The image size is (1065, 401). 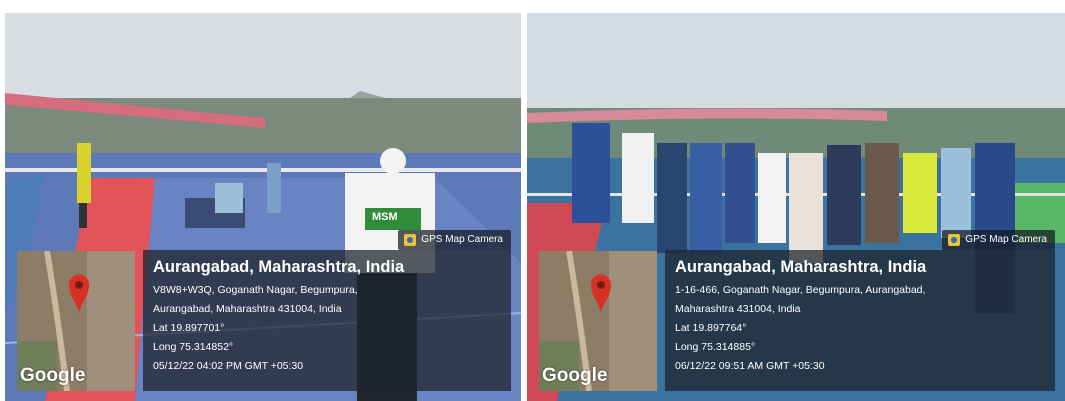 What do you see at coordinates (738, 309) in the screenshot?
I see `address-line-2: Maharashtra 431004, India` at bounding box center [738, 309].